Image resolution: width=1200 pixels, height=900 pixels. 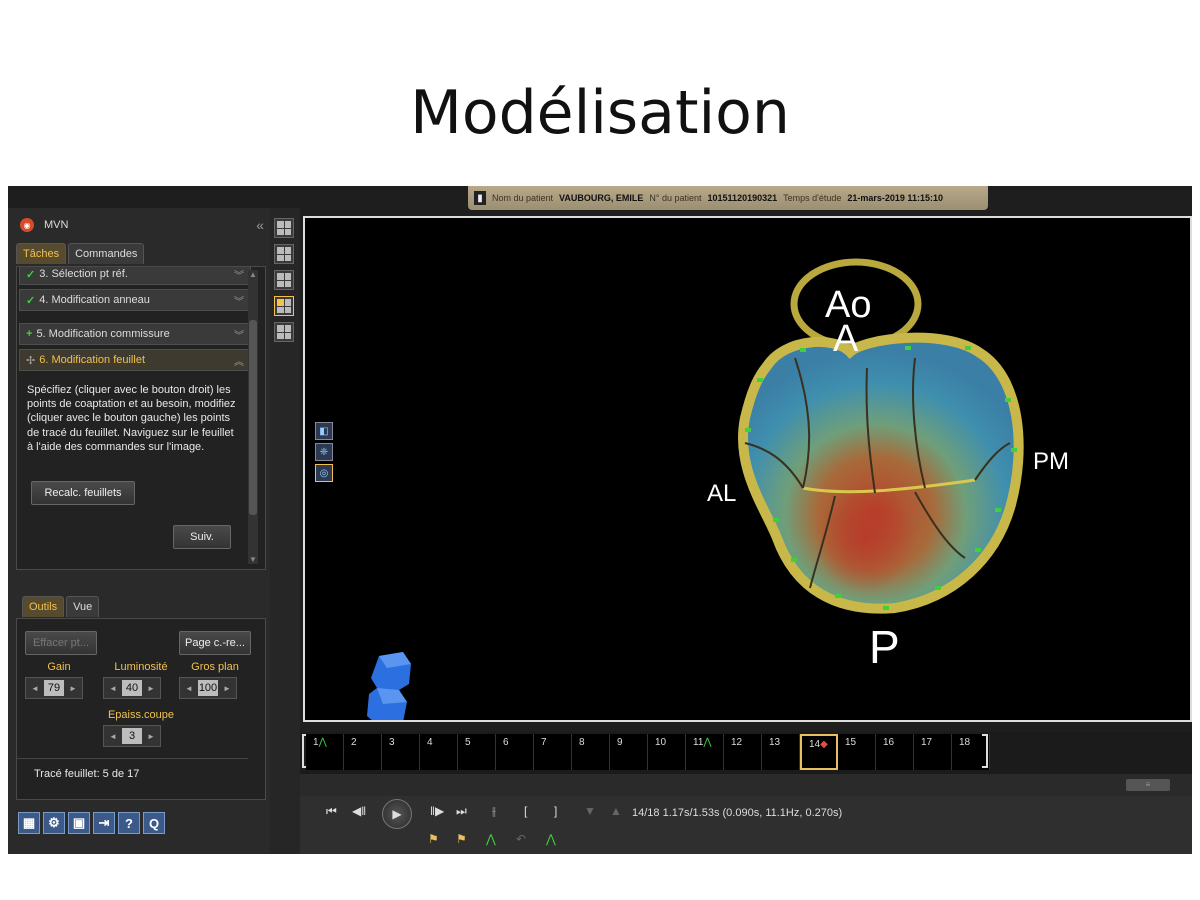 What do you see at coordinates (629, 752) in the screenshot?
I see `frame-9: 9` at bounding box center [629, 752].